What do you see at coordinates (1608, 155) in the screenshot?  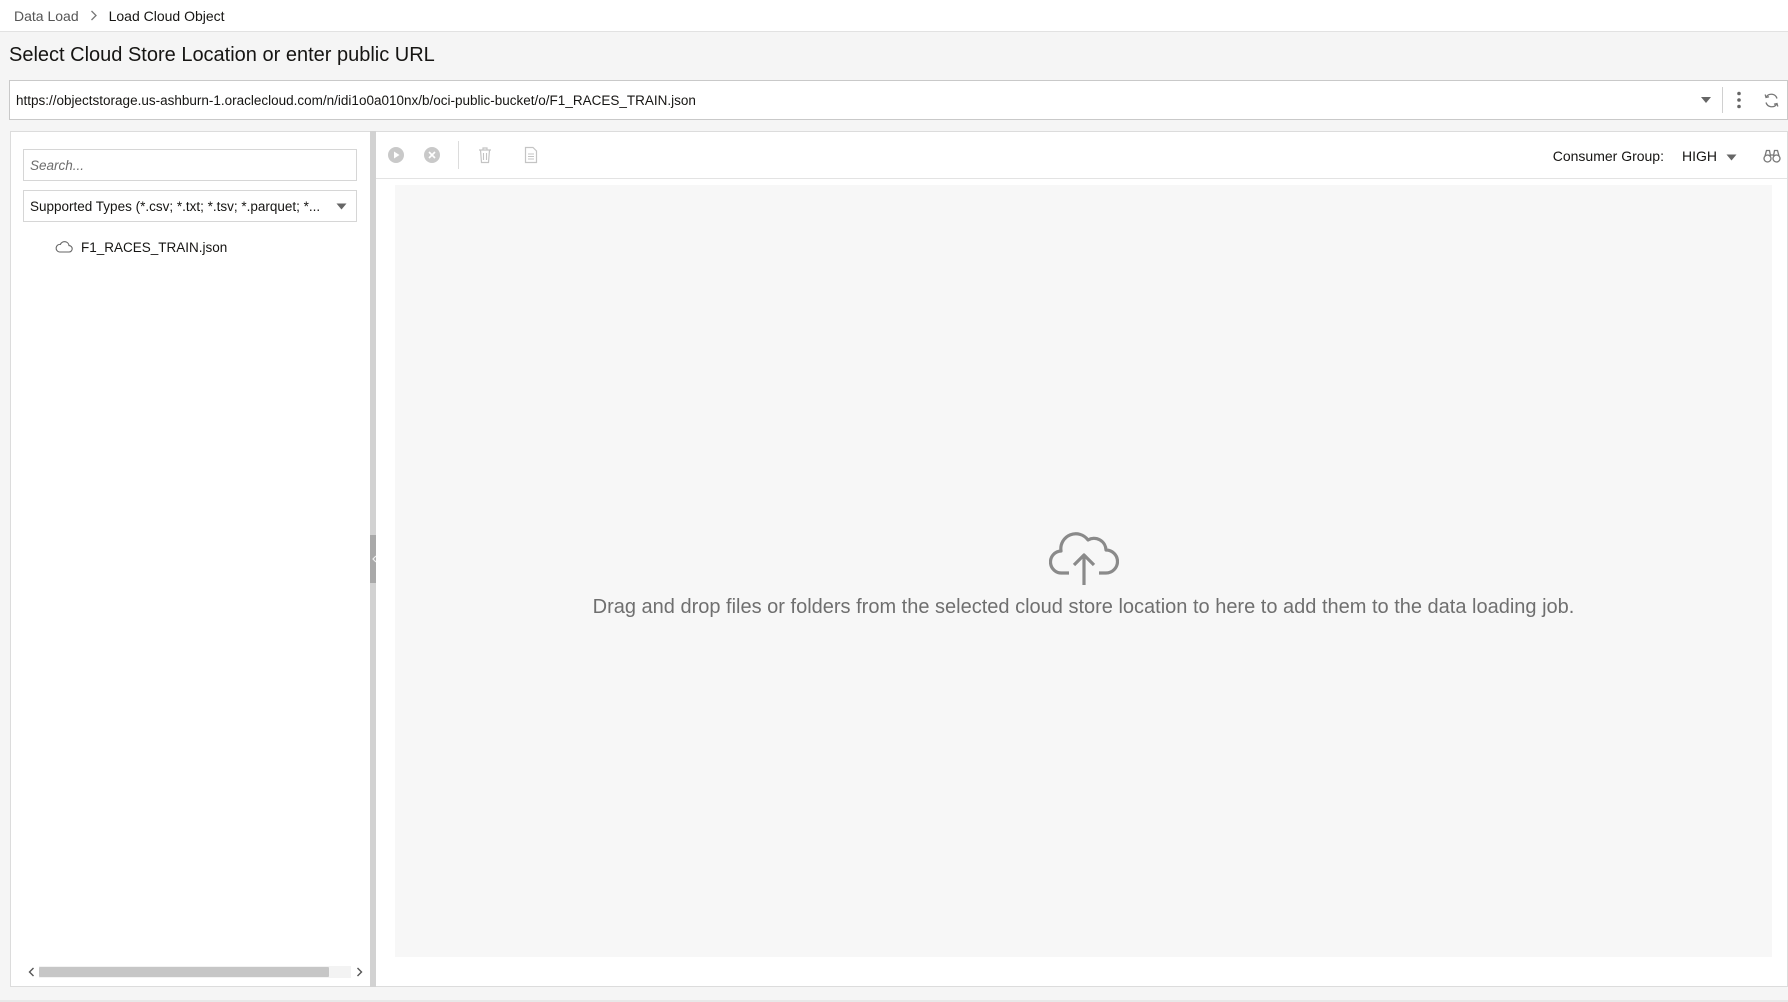 I see `consumer-group-label: Consumer Group:` at bounding box center [1608, 155].